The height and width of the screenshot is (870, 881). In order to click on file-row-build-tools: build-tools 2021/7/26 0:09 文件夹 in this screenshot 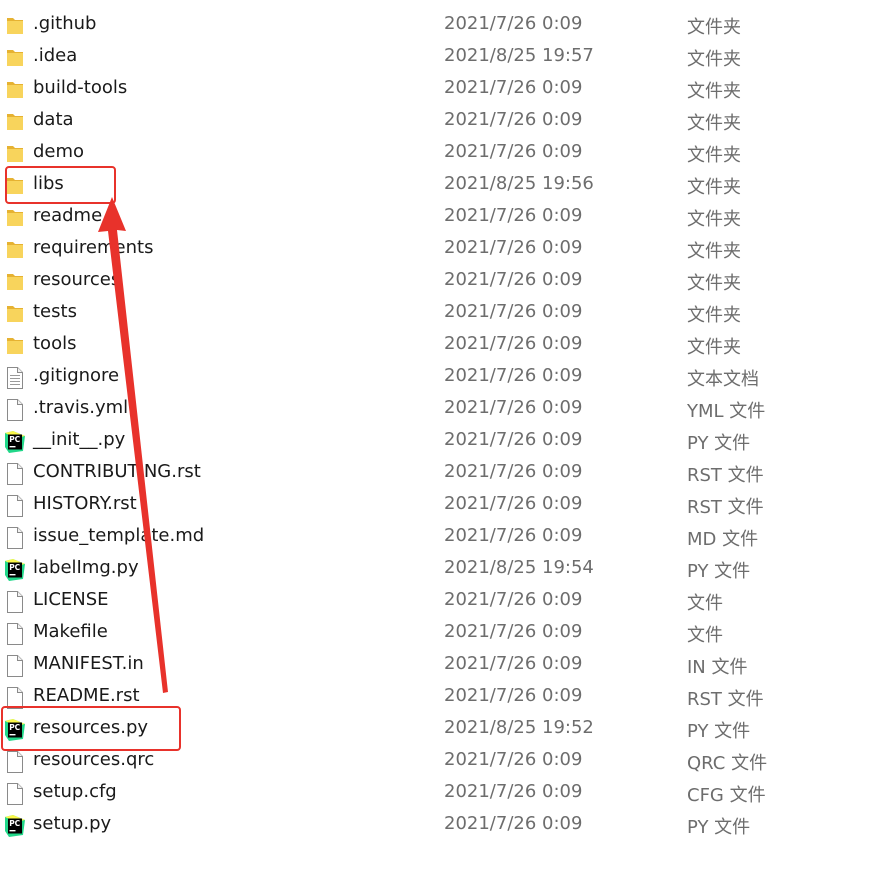, I will do `click(440, 89)`.